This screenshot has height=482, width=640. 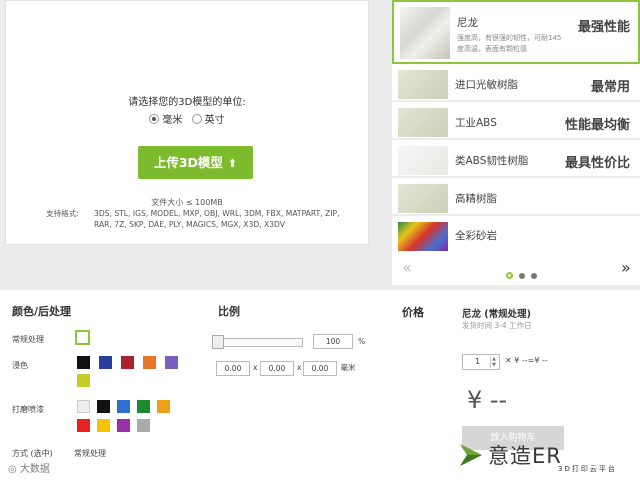 I want to click on material-name: 进口光敏树脂, so click(x=486, y=85).